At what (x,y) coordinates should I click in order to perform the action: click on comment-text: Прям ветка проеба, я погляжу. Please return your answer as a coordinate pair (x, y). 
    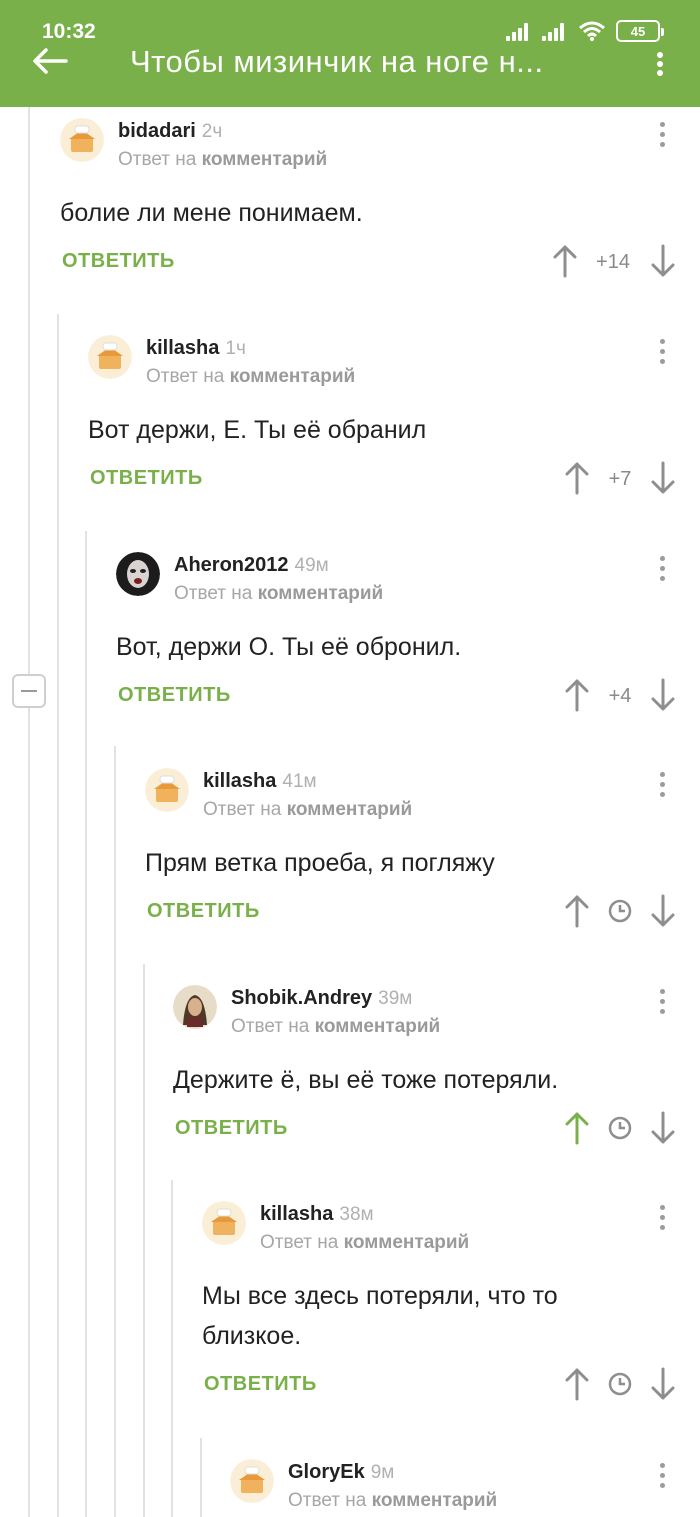
    Looking at the image, I should click on (320, 863).